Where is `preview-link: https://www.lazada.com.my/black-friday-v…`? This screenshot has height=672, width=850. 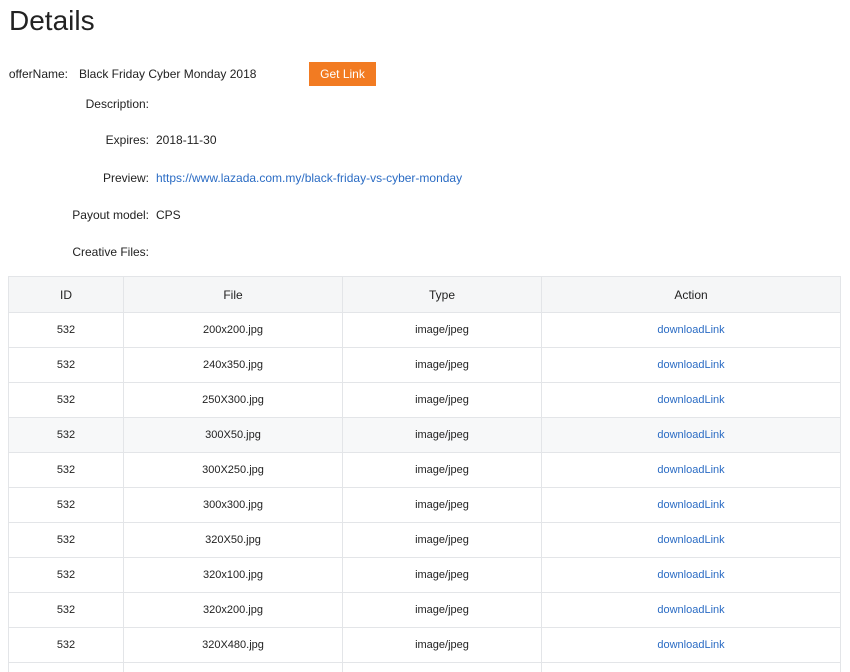
preview-link: https://www.lazada.com.my/black-friday-v… is located at coordinates (309, 178).